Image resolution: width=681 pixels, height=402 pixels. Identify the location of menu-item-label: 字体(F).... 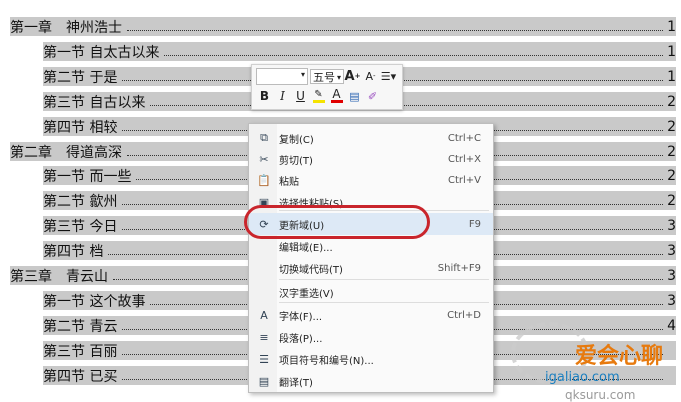
(301, 317).